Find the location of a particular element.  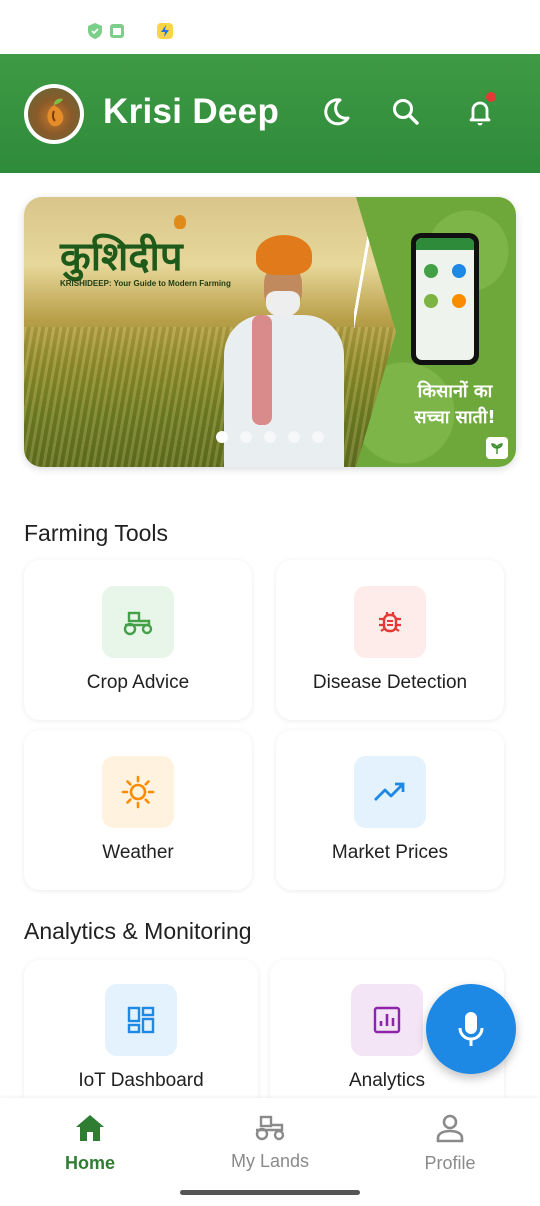

carousel-indicator is located at coordinates (270, 437).